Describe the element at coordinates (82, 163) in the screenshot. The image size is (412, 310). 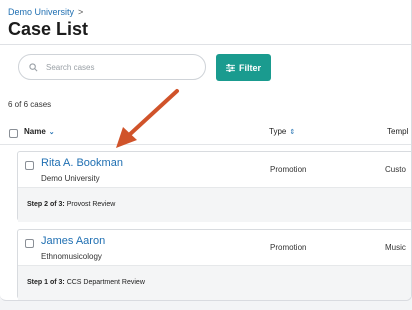
I see `case-name-link: Rita A. Bookman` at that location.